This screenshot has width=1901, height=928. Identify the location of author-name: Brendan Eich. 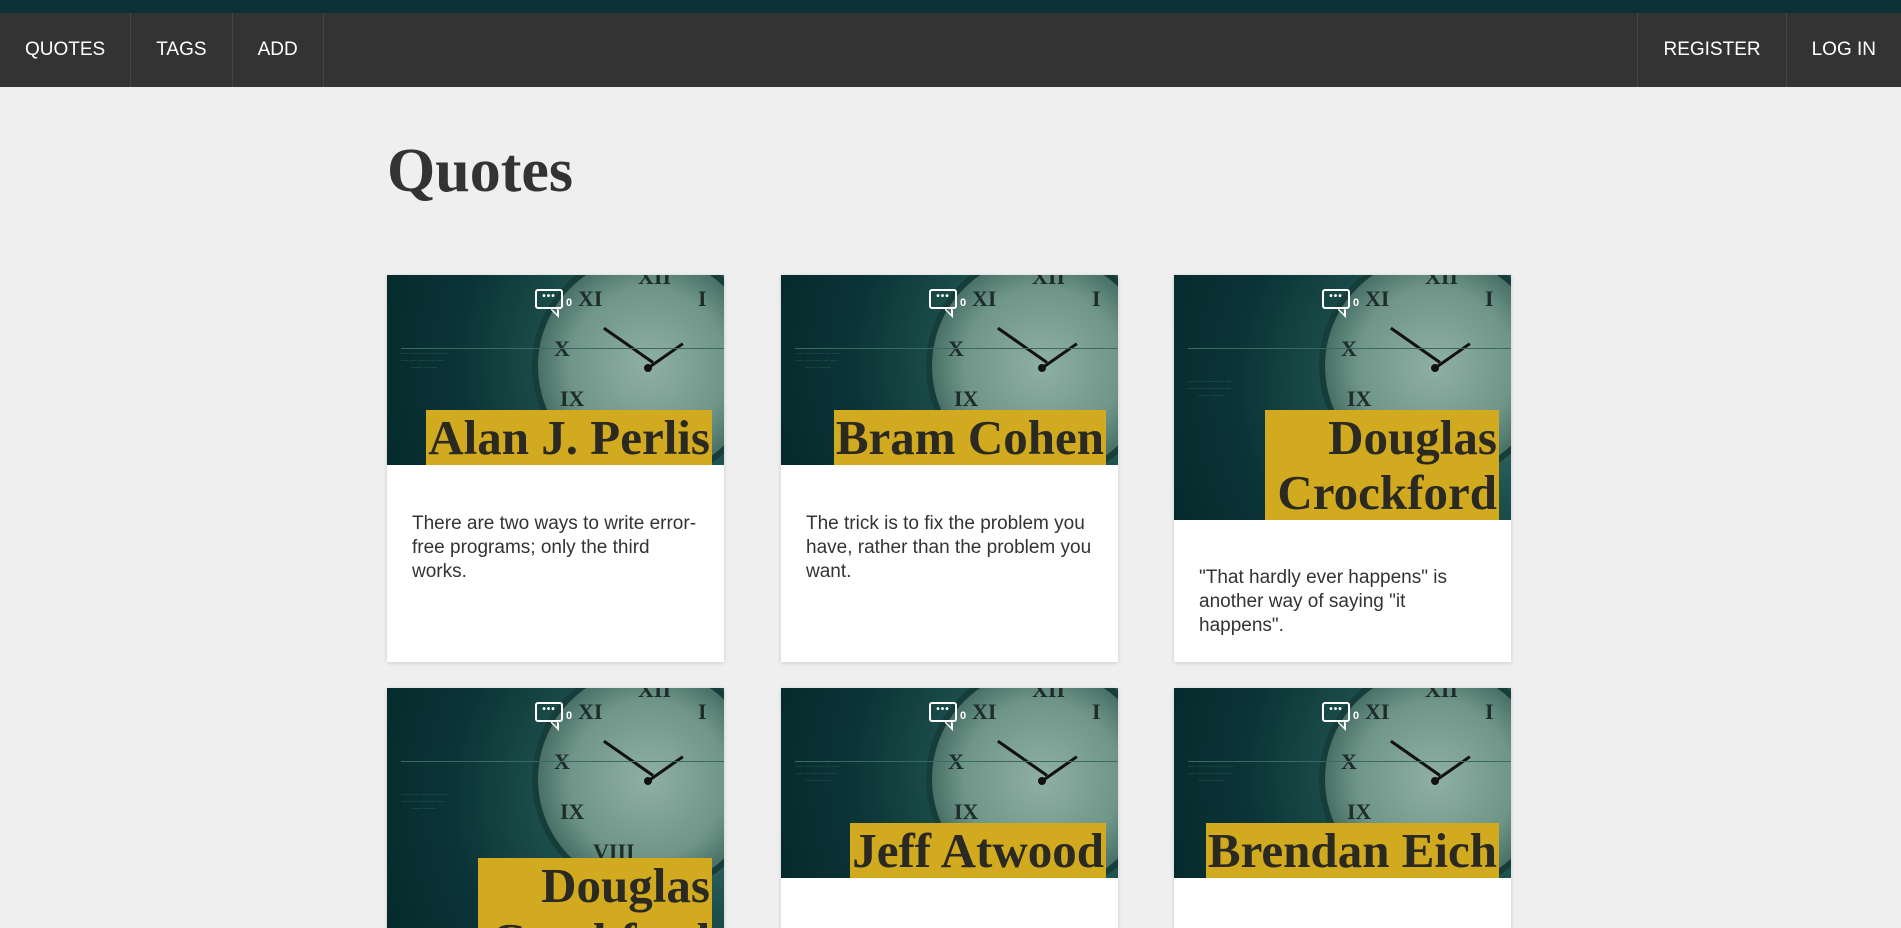
(1352, 850).